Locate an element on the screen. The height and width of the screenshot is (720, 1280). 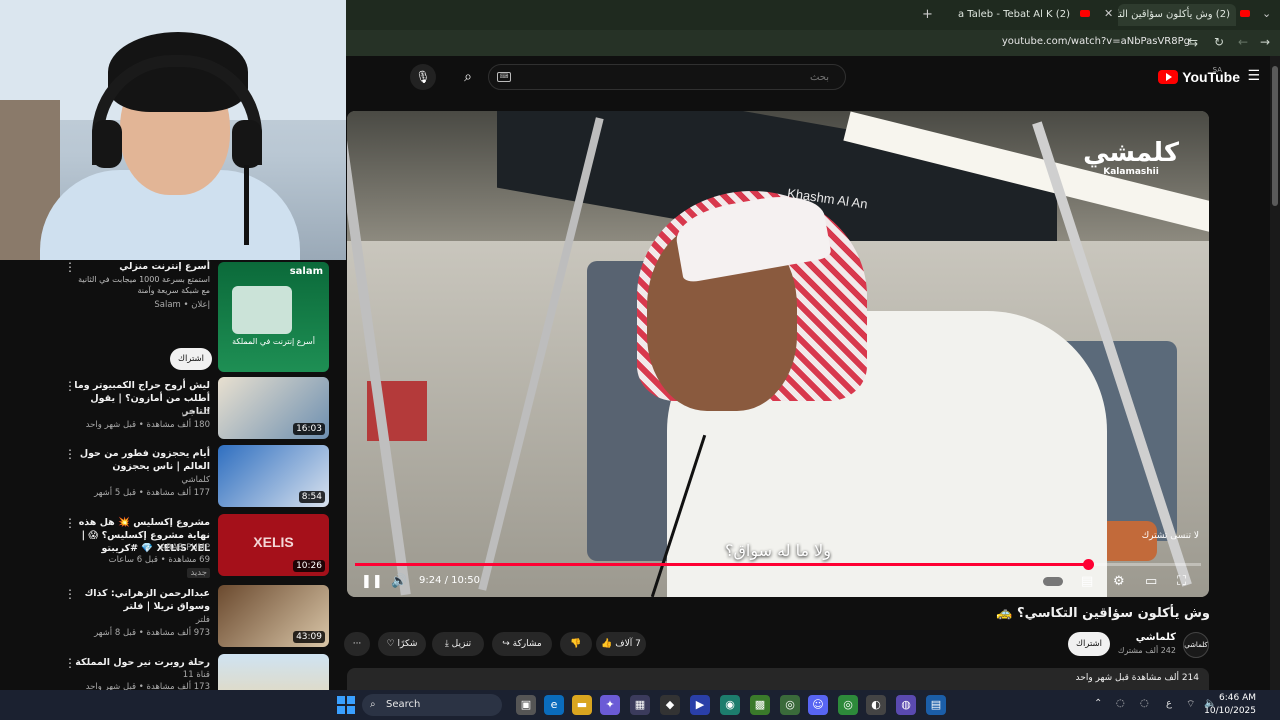
more-horiz-icon: ··· is located at coordinates (357, 644).